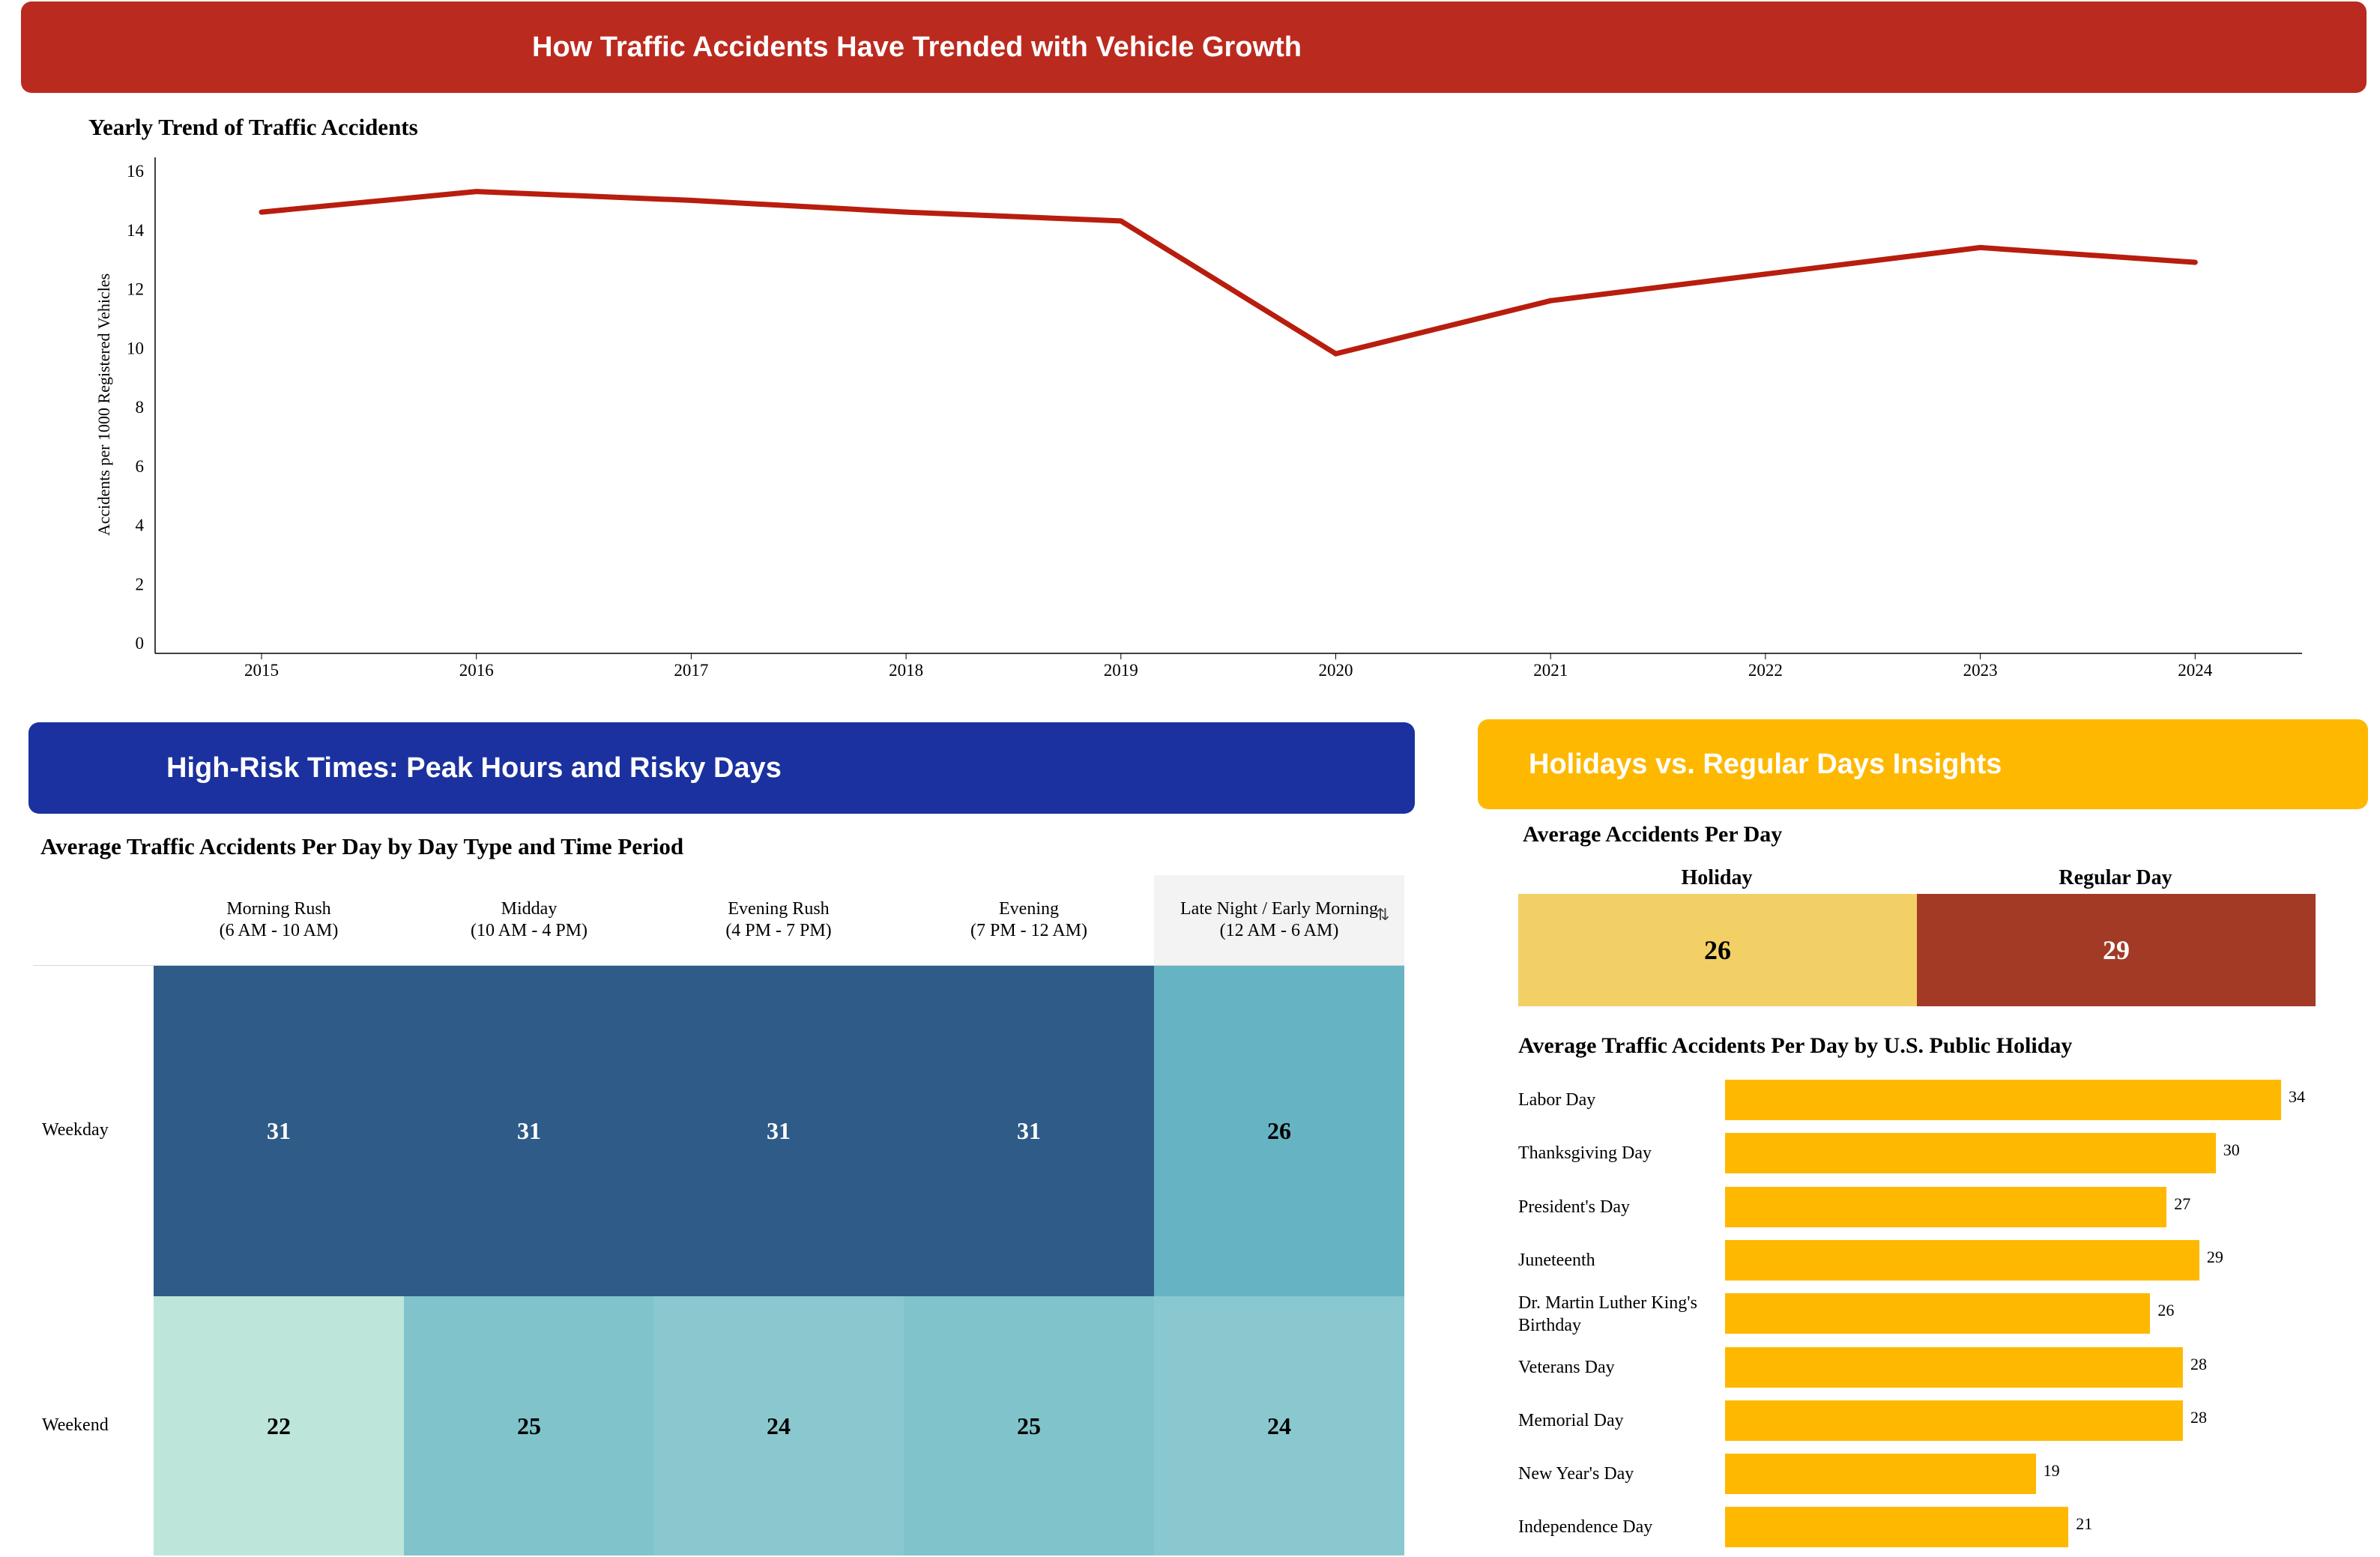 The height and width of the screenshot is (1557, 2380). Describe the element at coordinates (2231, 1150) in the screenshot. I see `bar-value-label: 30` at that location.